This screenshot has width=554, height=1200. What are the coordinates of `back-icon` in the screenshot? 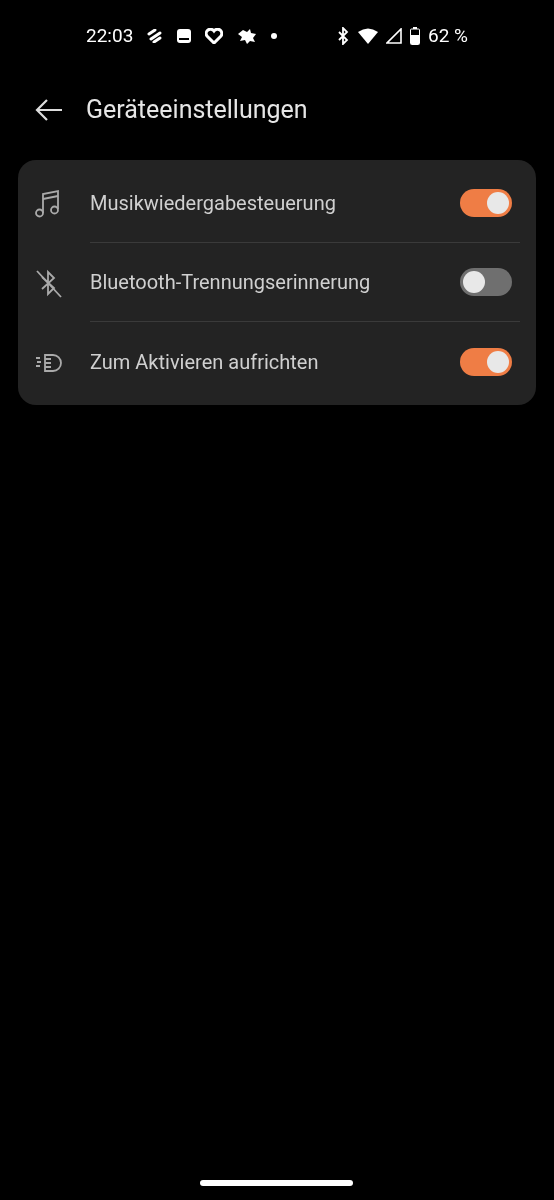 It's located at (49, 110).